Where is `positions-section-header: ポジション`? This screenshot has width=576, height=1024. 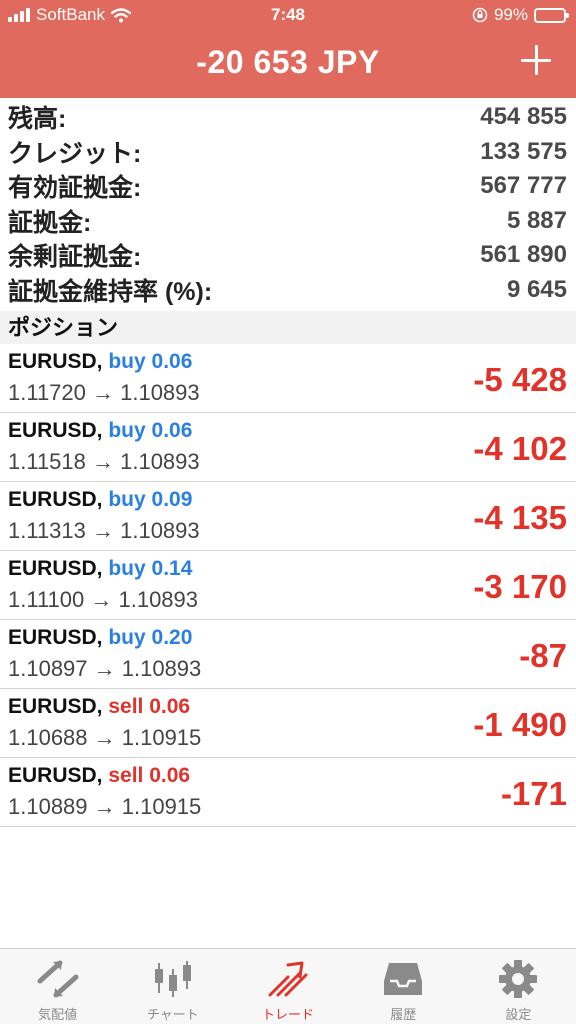
positions-section-header: ポジション is located at coordinates (288, 327).